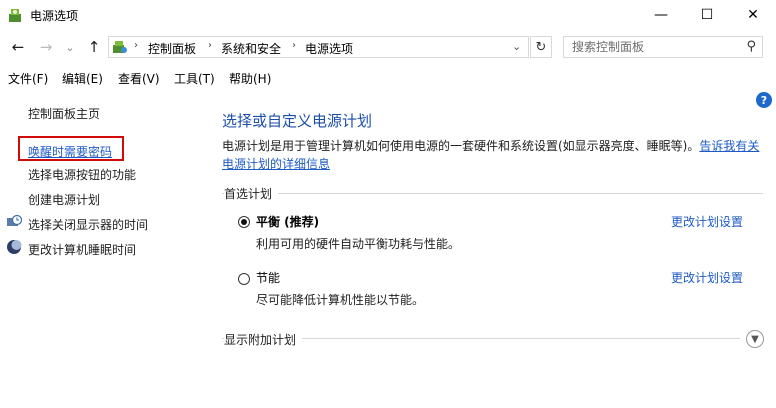  What do you see at coordinates (28, 78) in the screenshot?
I see `menu-file: 文件(F)` at bounding box center [28, 78].